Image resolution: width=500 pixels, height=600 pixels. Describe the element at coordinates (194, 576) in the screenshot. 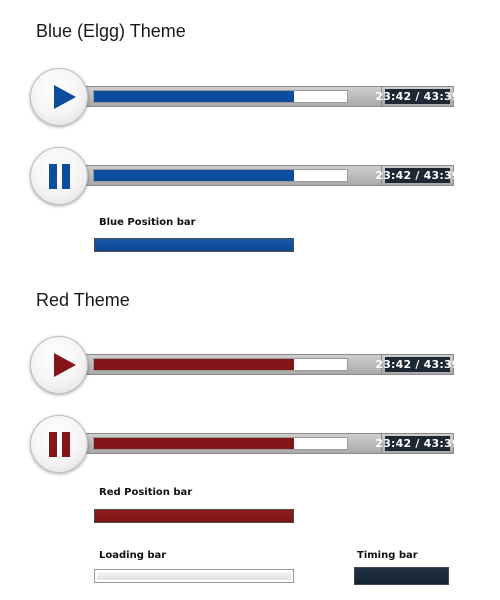

I see `loading-bar` at that location.